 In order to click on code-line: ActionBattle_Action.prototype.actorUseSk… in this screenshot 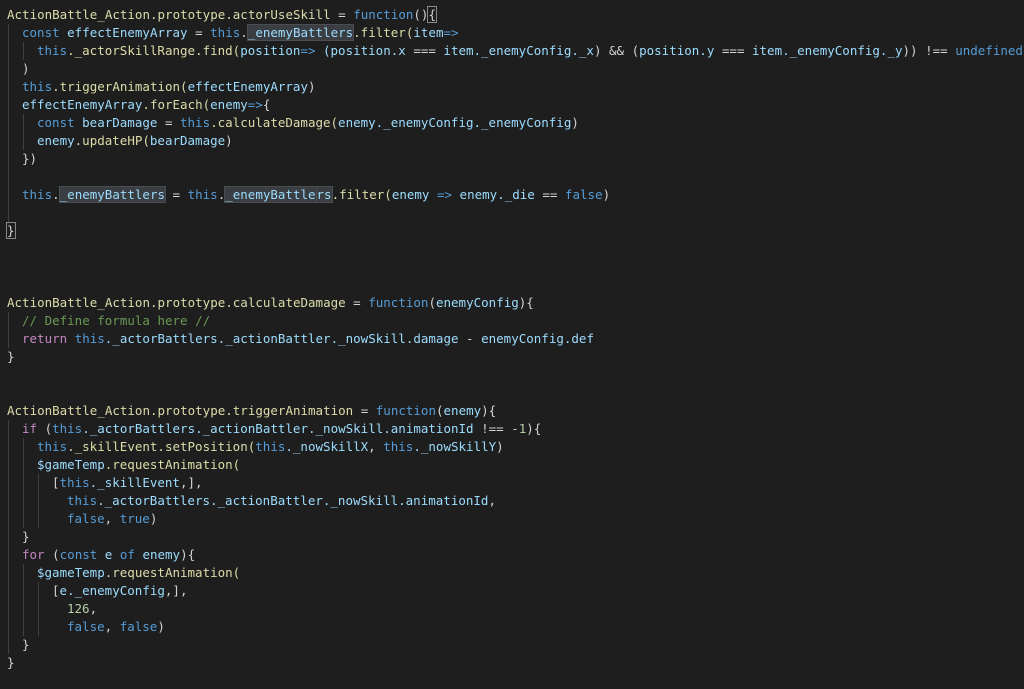, I will do `click(512, 15)`.